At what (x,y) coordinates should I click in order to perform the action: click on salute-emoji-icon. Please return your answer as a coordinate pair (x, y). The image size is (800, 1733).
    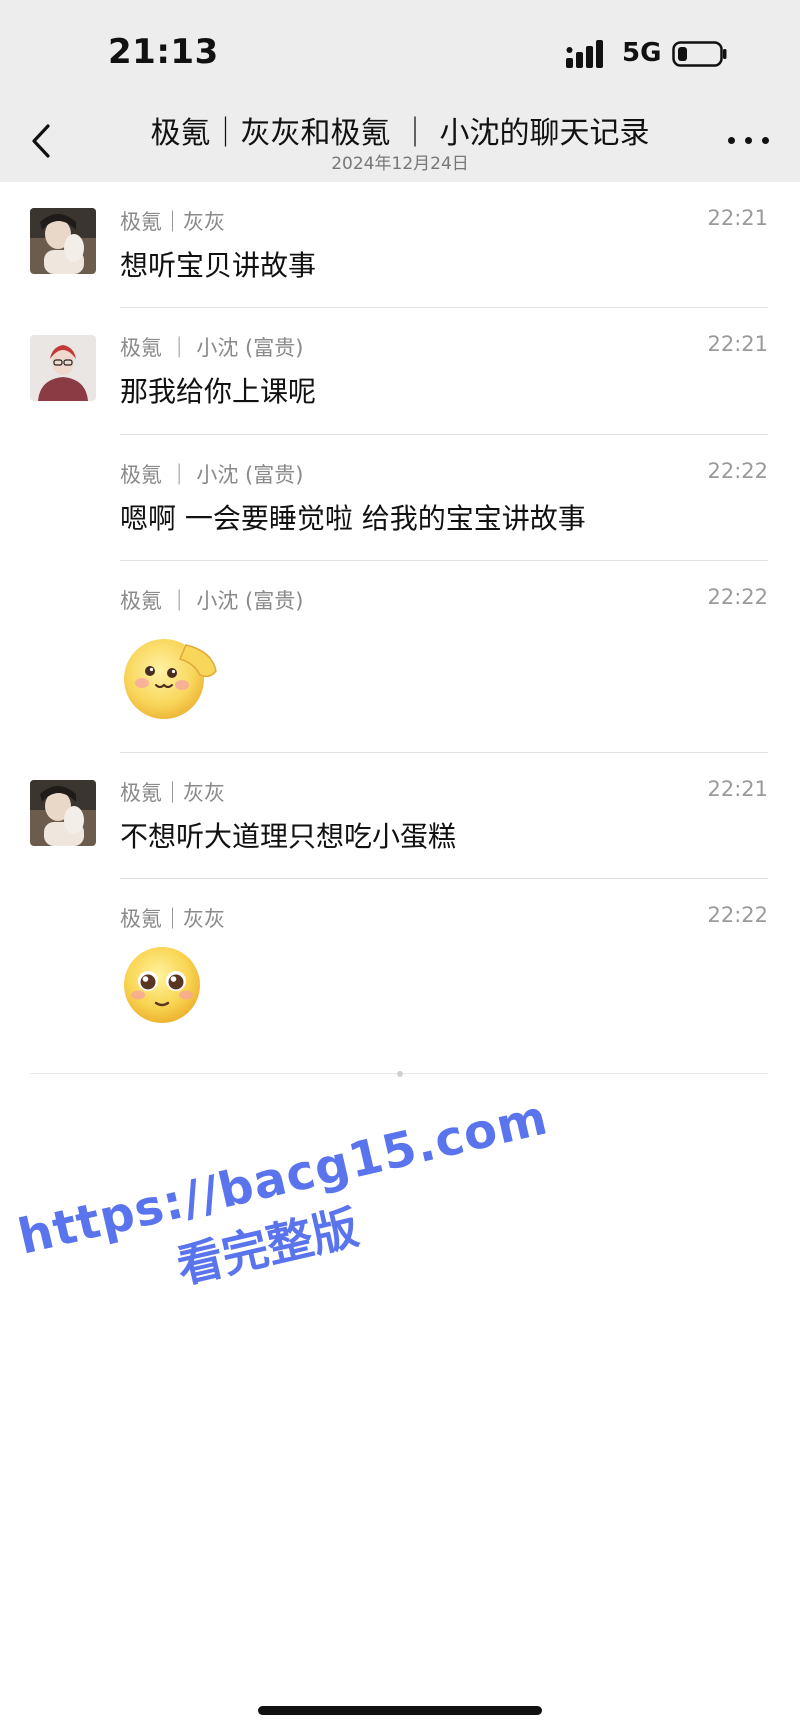
    Looking at the image, I should click on (170, 676).